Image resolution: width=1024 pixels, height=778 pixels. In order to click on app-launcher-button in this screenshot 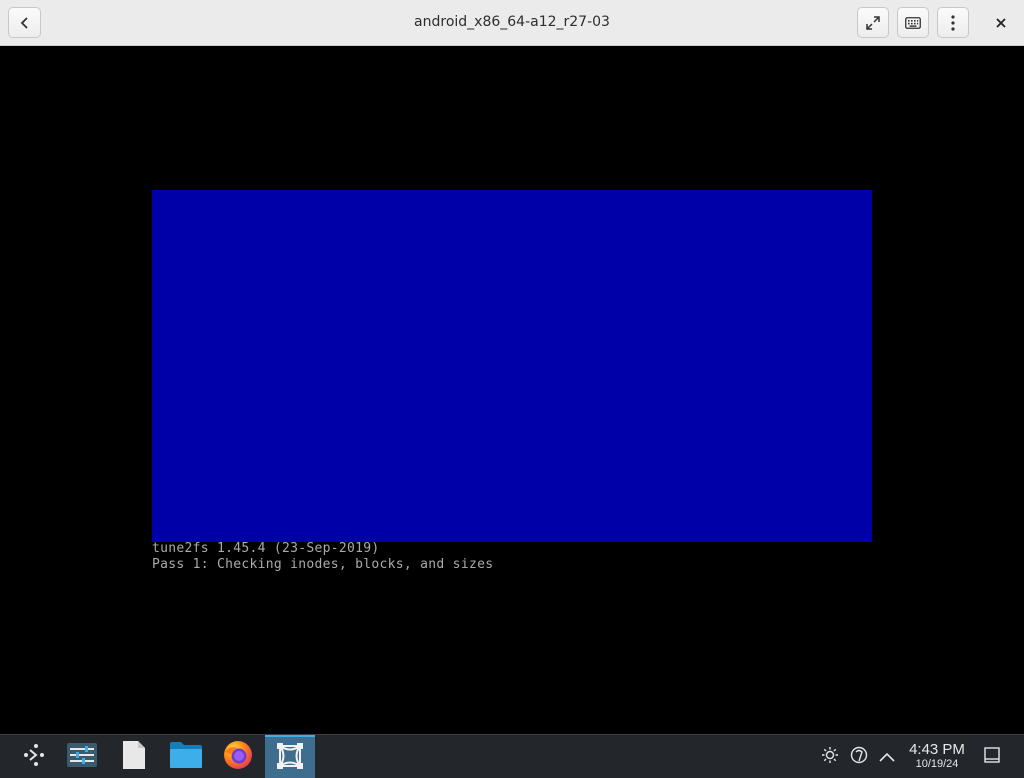, I will do `click(34, 756)`.